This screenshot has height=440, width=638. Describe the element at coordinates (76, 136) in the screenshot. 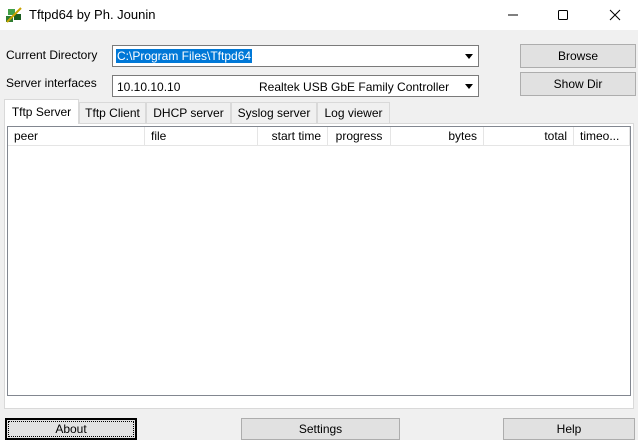

I see `column-header-peer: peer` at that location.